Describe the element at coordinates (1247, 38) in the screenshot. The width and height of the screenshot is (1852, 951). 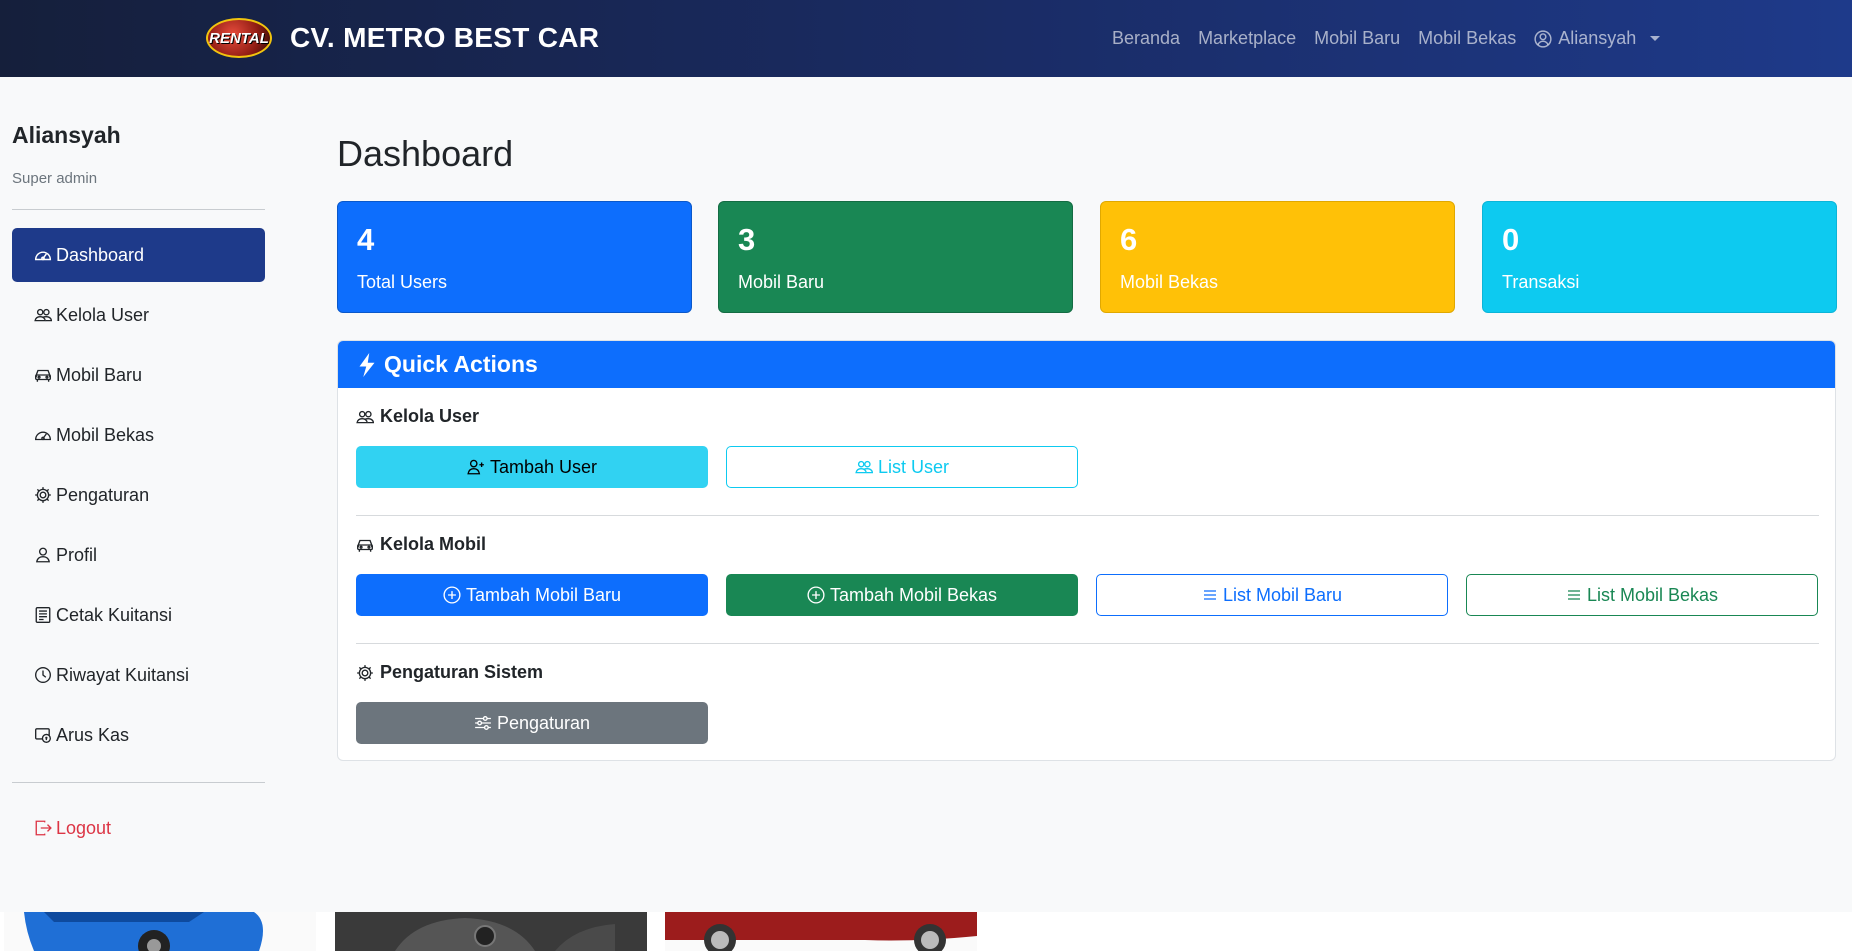
I see `nav-link-marketplace: Marketplace` at that location.